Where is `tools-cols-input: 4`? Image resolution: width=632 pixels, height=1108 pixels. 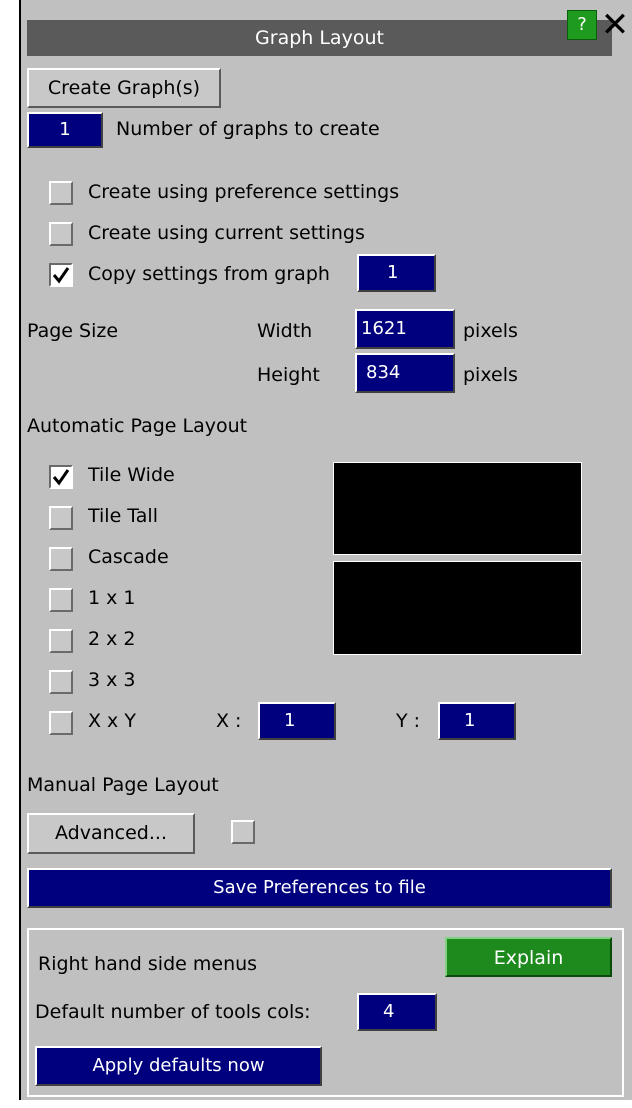
tools-cols-input: 4 is located at coordinates (397, 1012).